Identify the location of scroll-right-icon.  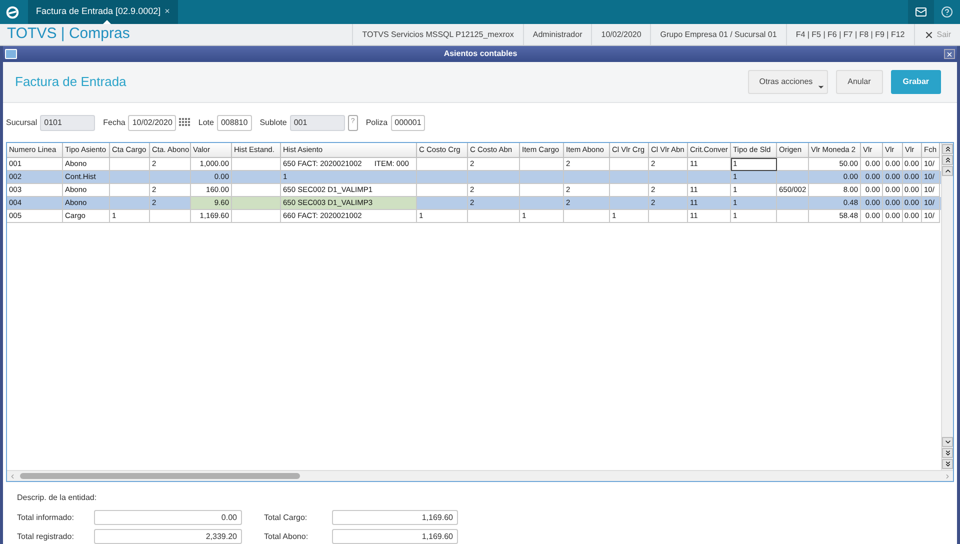
(947, 476).